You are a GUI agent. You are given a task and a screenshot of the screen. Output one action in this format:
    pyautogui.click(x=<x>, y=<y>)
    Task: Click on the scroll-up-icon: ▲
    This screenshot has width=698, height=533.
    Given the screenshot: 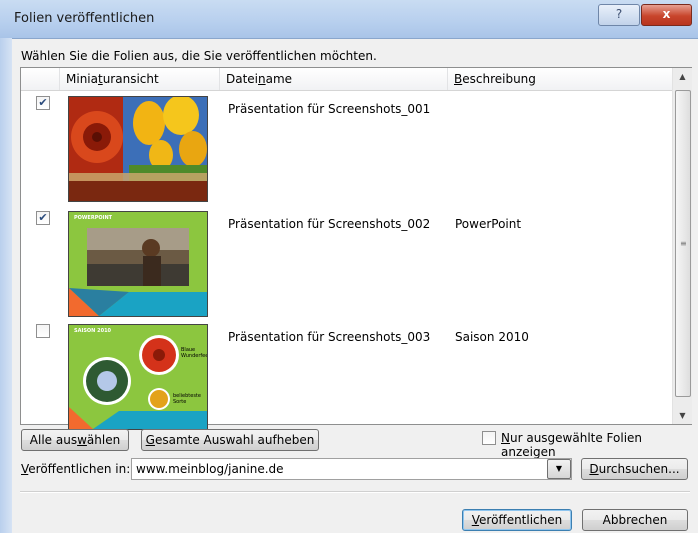 What is the action you would take?
    pyautogui.click(x=682, y=76)
    